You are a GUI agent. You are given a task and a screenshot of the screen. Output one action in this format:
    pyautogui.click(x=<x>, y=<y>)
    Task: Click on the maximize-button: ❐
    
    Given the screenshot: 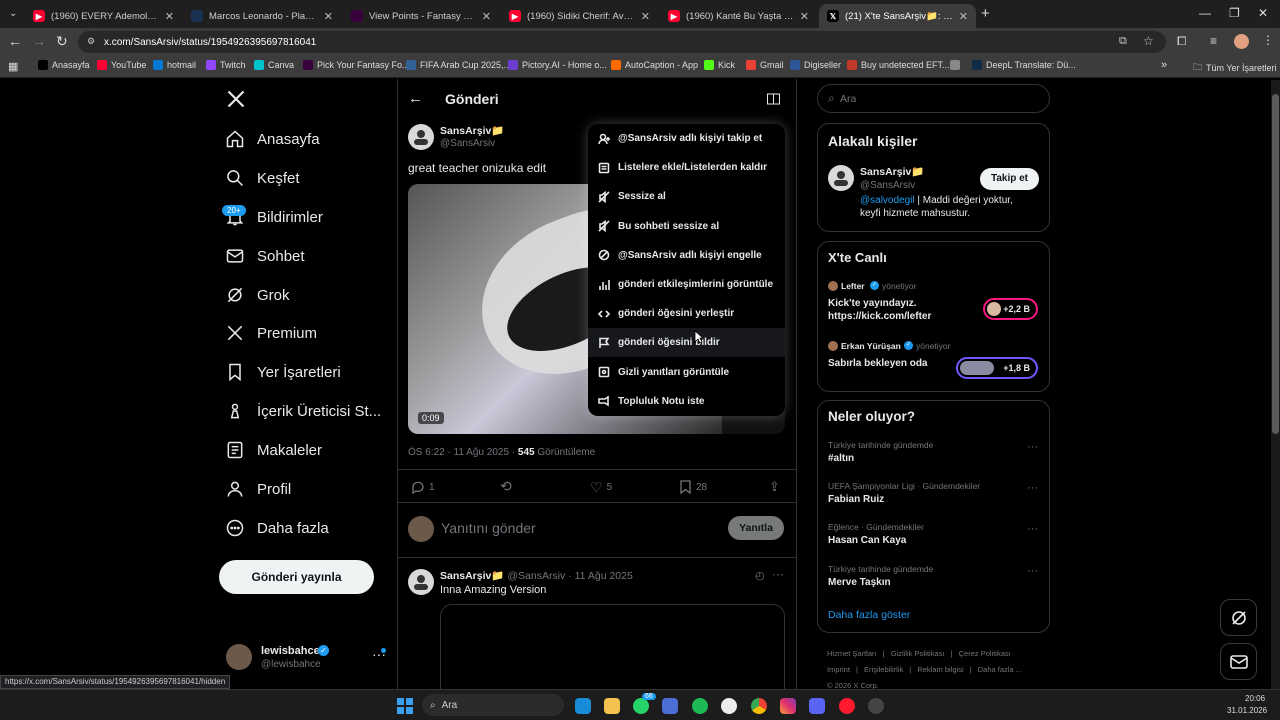 What is the action you would take?
    pyautogui.click(x=1234, y=13)
    